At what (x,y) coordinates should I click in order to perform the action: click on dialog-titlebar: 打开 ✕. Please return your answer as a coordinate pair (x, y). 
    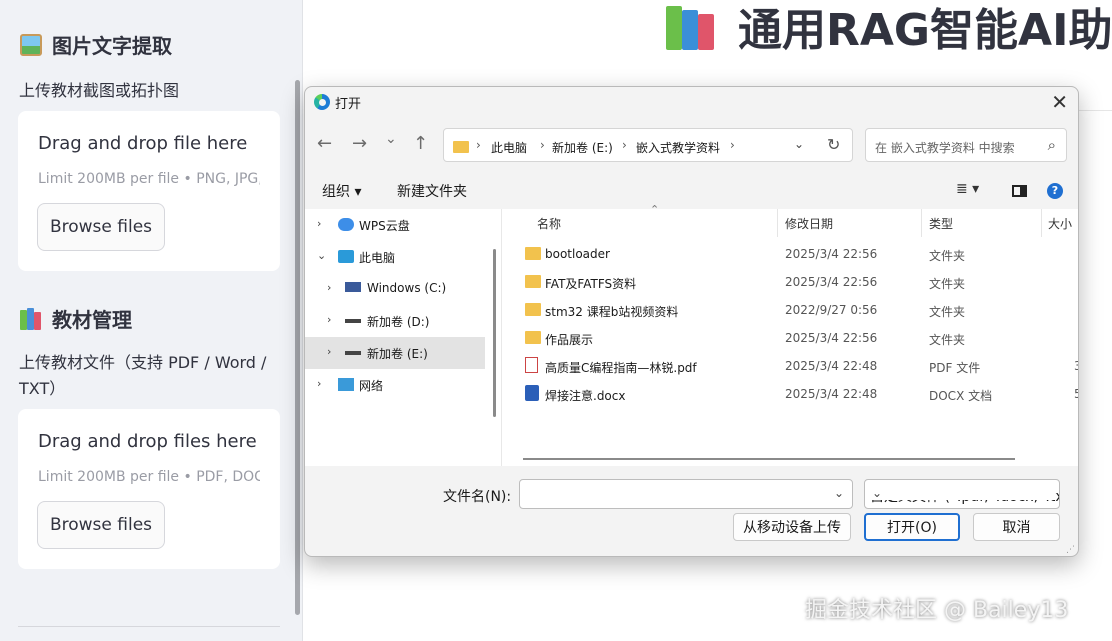
    Looking at the image, I should click on (691, 102).